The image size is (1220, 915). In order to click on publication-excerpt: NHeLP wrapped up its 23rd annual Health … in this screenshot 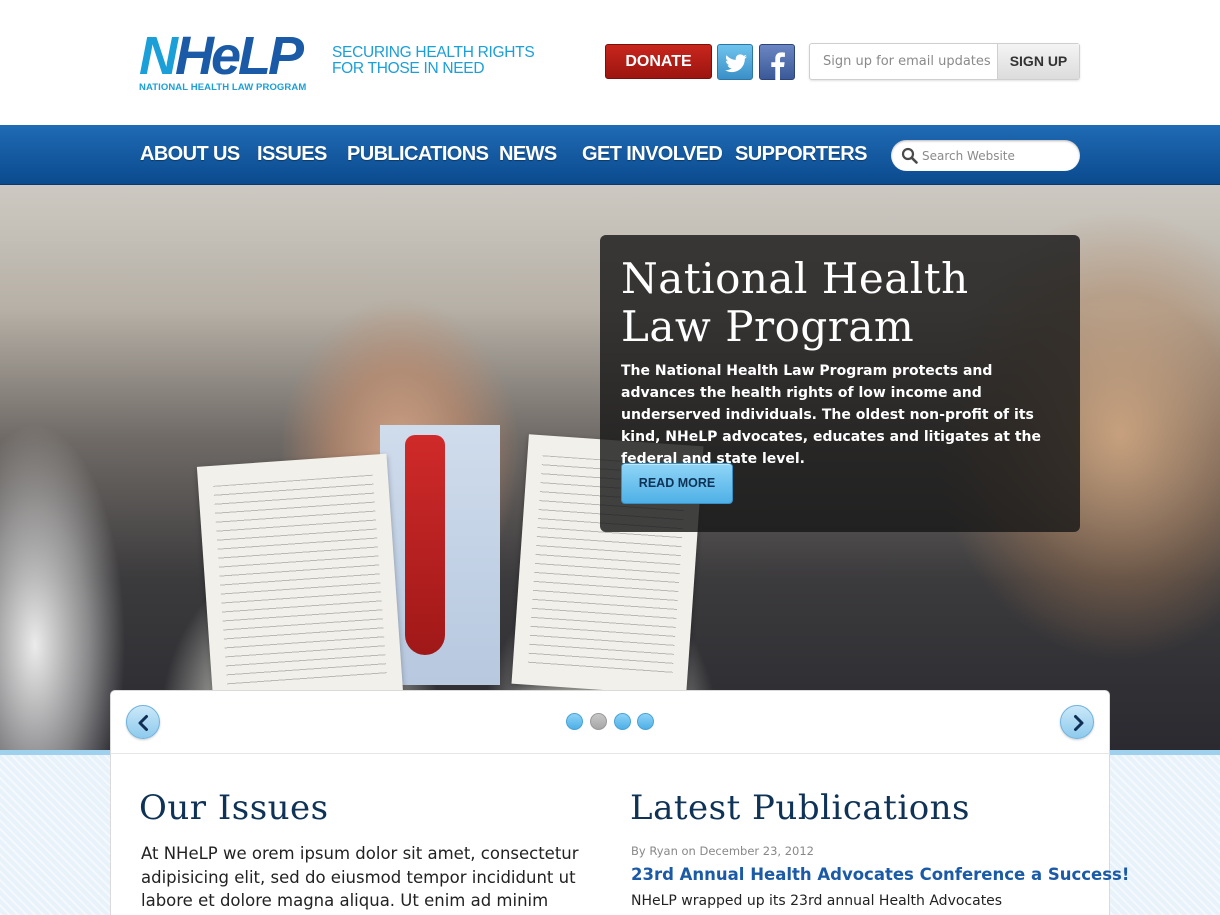, I will do `click(817, 901)`.